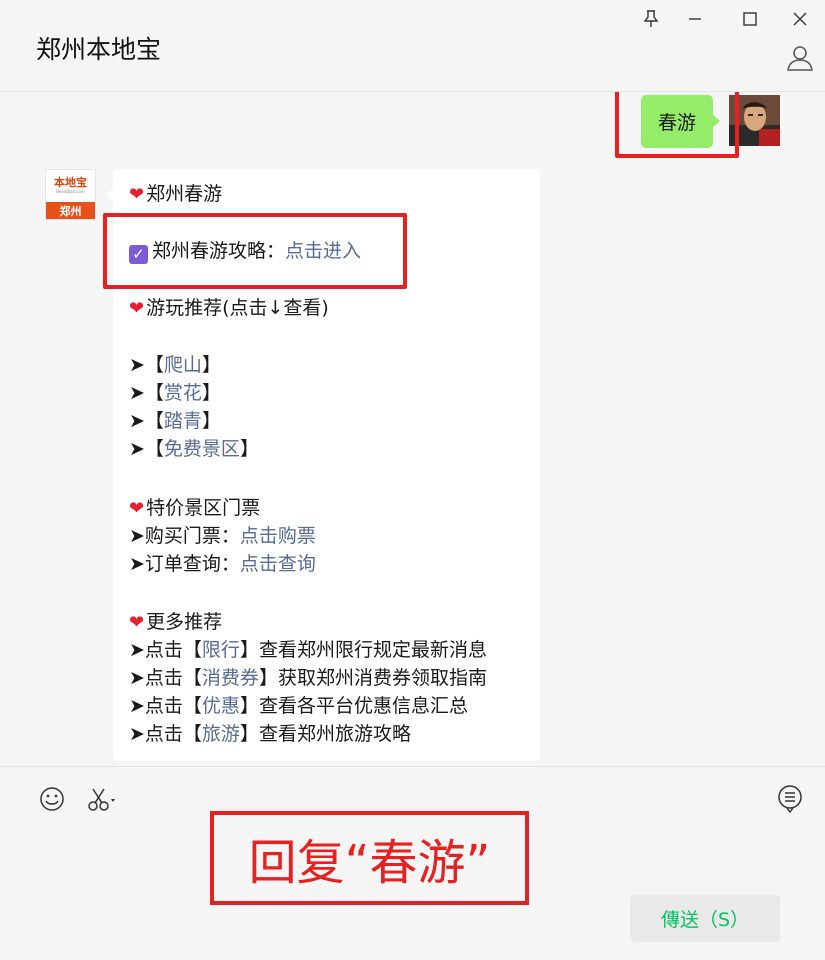  Describe the element at coordinates (695, 19) in the screenshot. I see `minimize-icon` at that location.